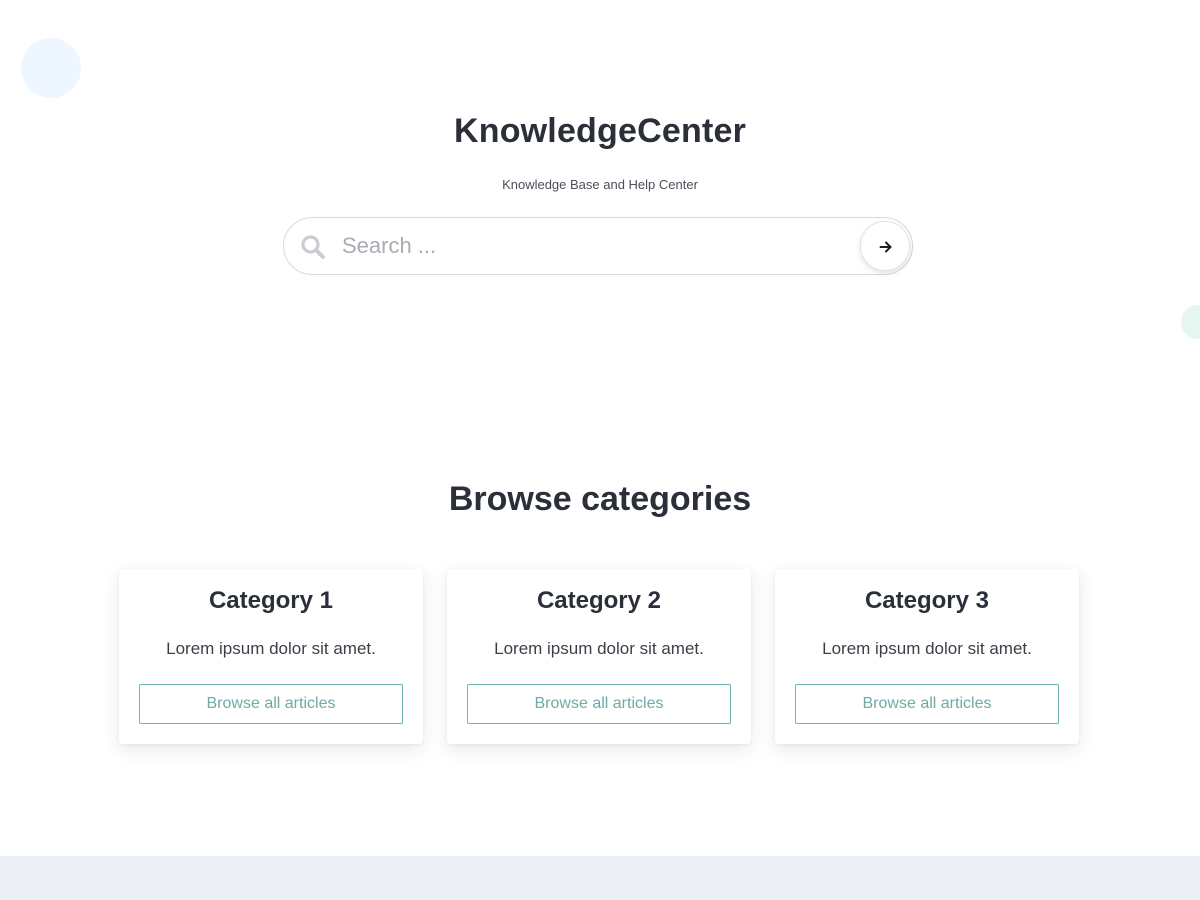 This screenshot has height=900, width=1200. Describe the element at coordinates (600, 184) in the screenshot. I see `site-subtitle: Knowledge Base and Help Center` at that location.